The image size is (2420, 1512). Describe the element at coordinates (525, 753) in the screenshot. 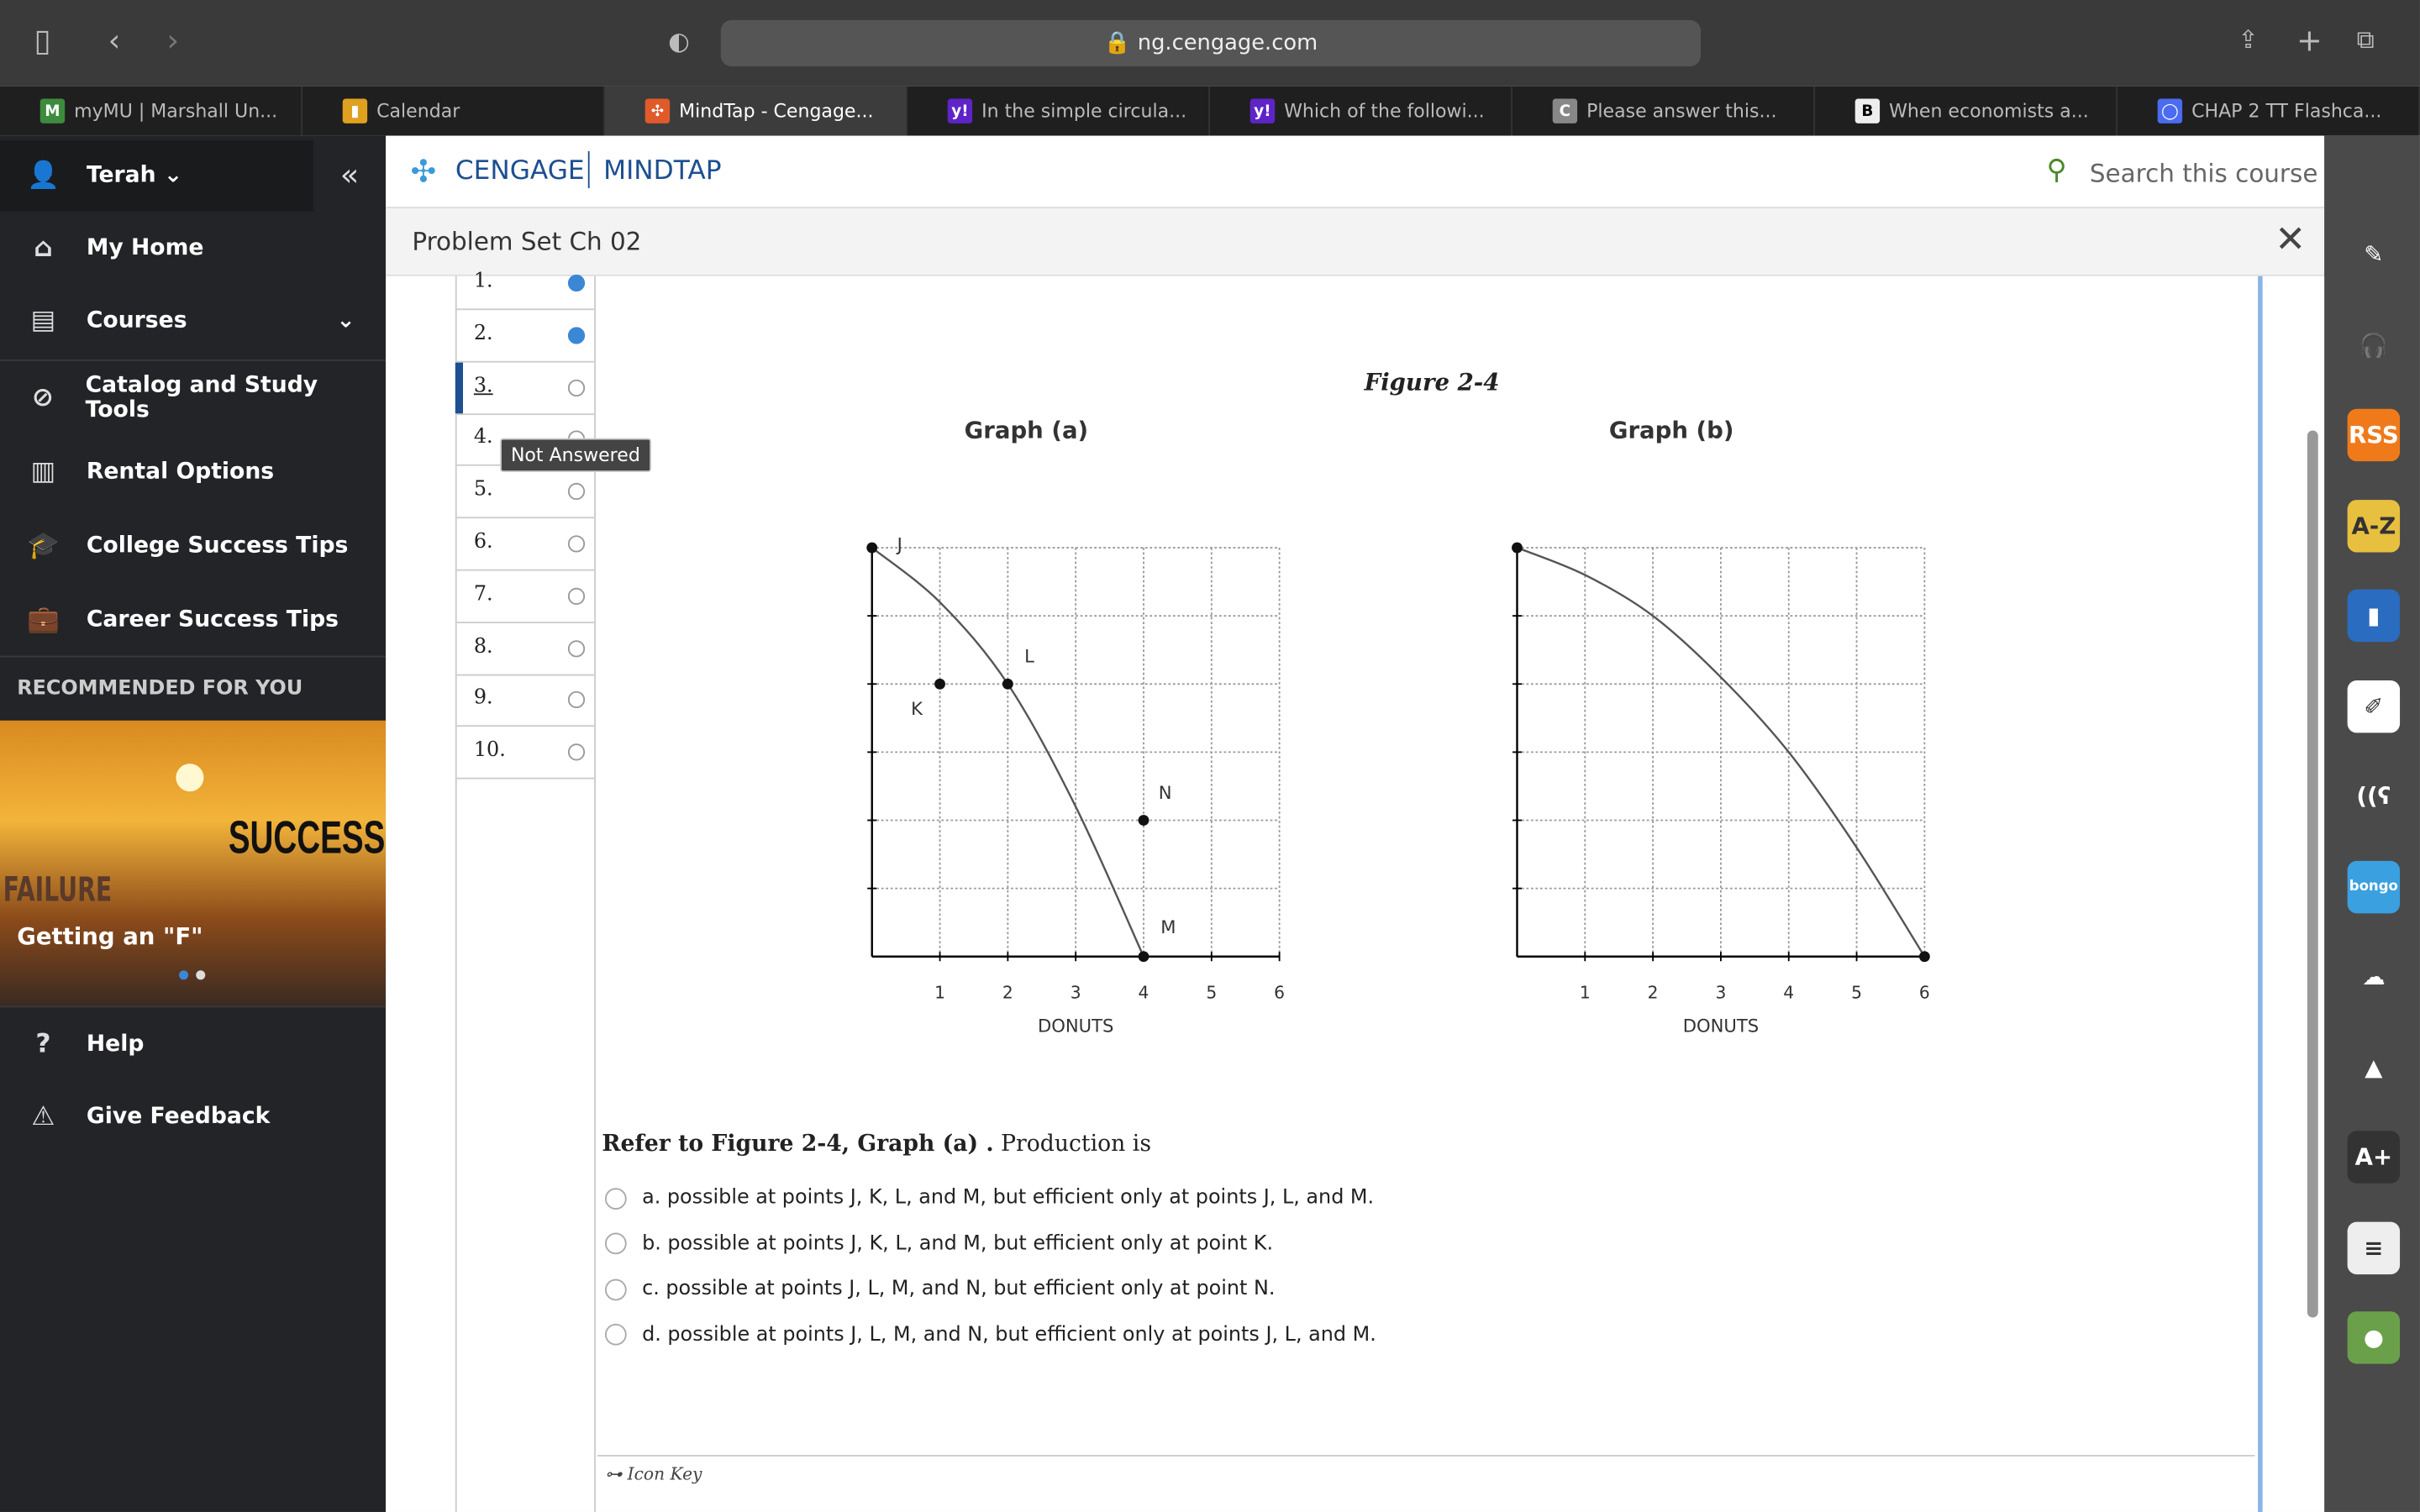

I see `question-nav-item: 10.` at that location.